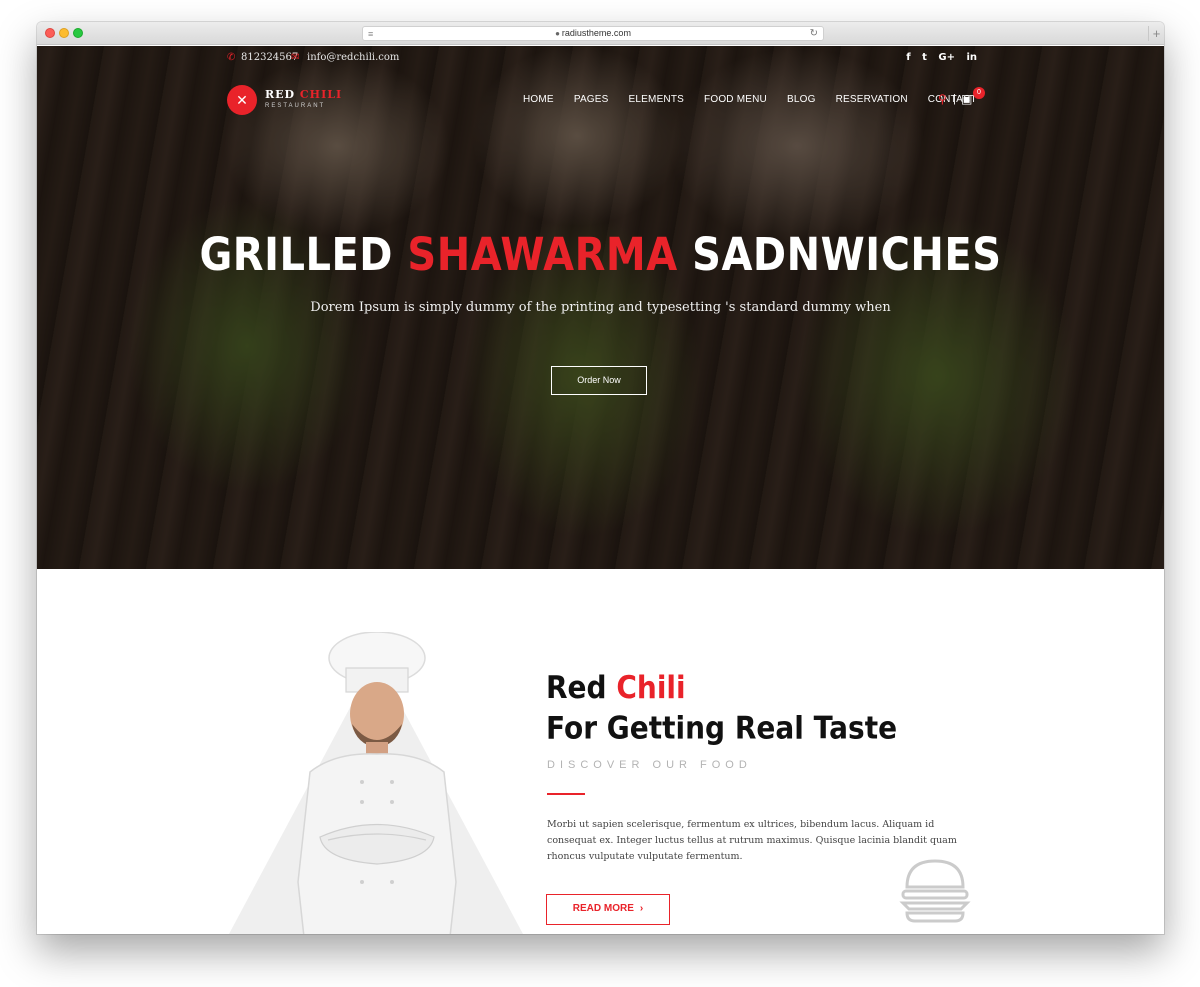  Describe the element at coordinates (231, 57) in the screenshot. I see `phone-icon: ✆` at that location.